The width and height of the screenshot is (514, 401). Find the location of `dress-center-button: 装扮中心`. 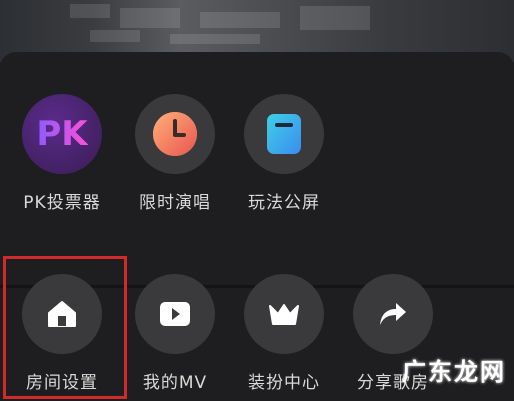

dress-center-button: 装扮中心 is located at coordinates (284, 333).